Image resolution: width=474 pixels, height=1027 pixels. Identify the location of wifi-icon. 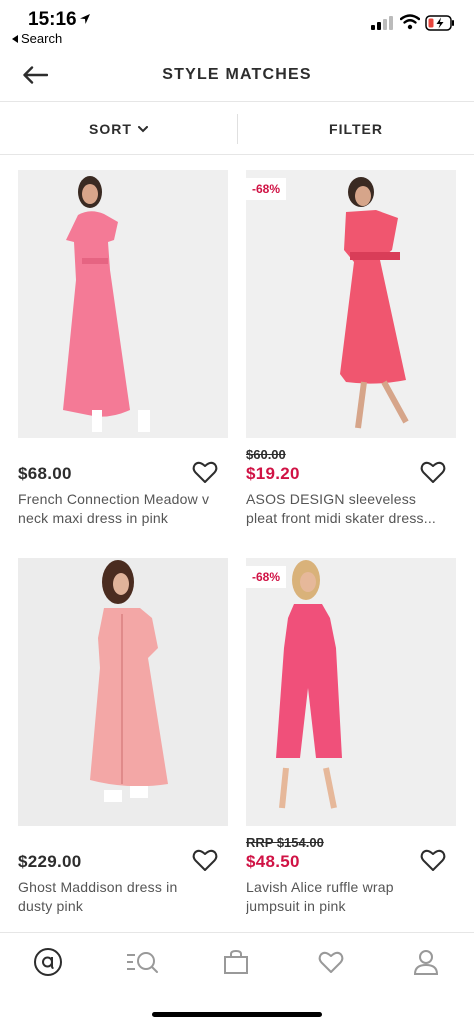
(410, 22).